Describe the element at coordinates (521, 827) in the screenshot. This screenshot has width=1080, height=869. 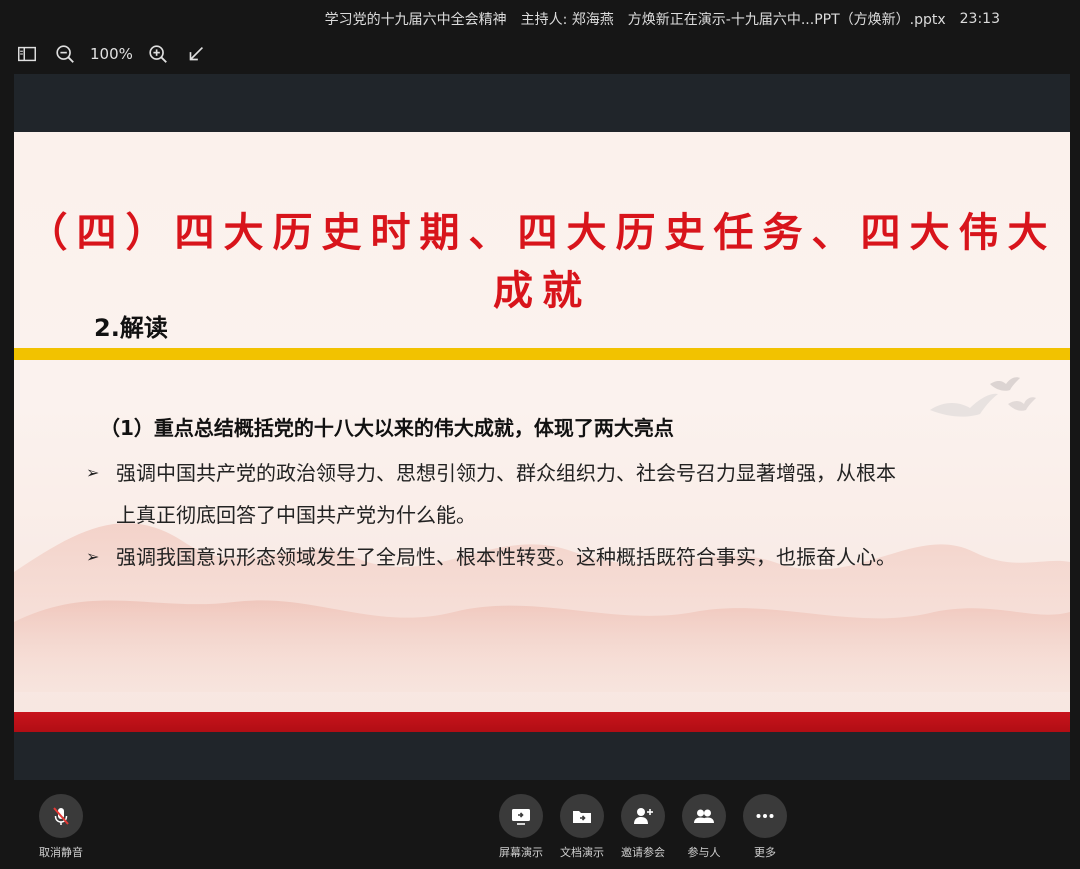
I see `screen-share-button: 屏幕演示` at that location.